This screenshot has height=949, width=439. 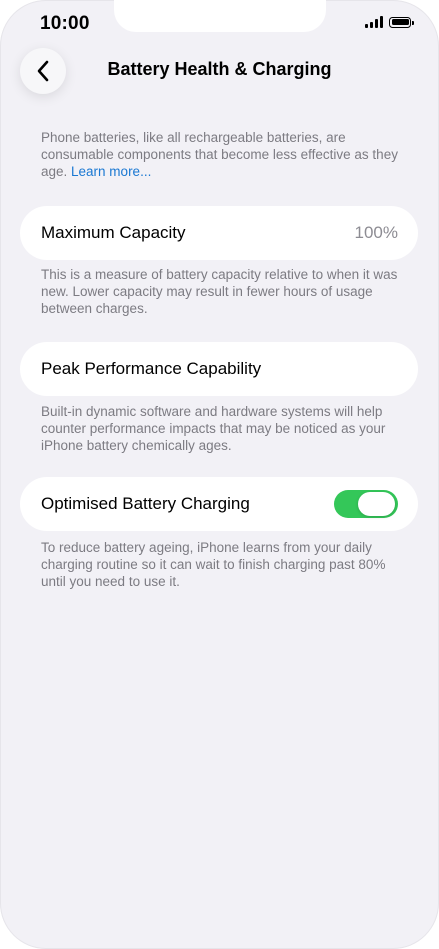 What do you see at coordinates (151, 368) in the screenshot?
I see `peak-performance-label: Peak Performance Capability` at bounding box center [151, 368].